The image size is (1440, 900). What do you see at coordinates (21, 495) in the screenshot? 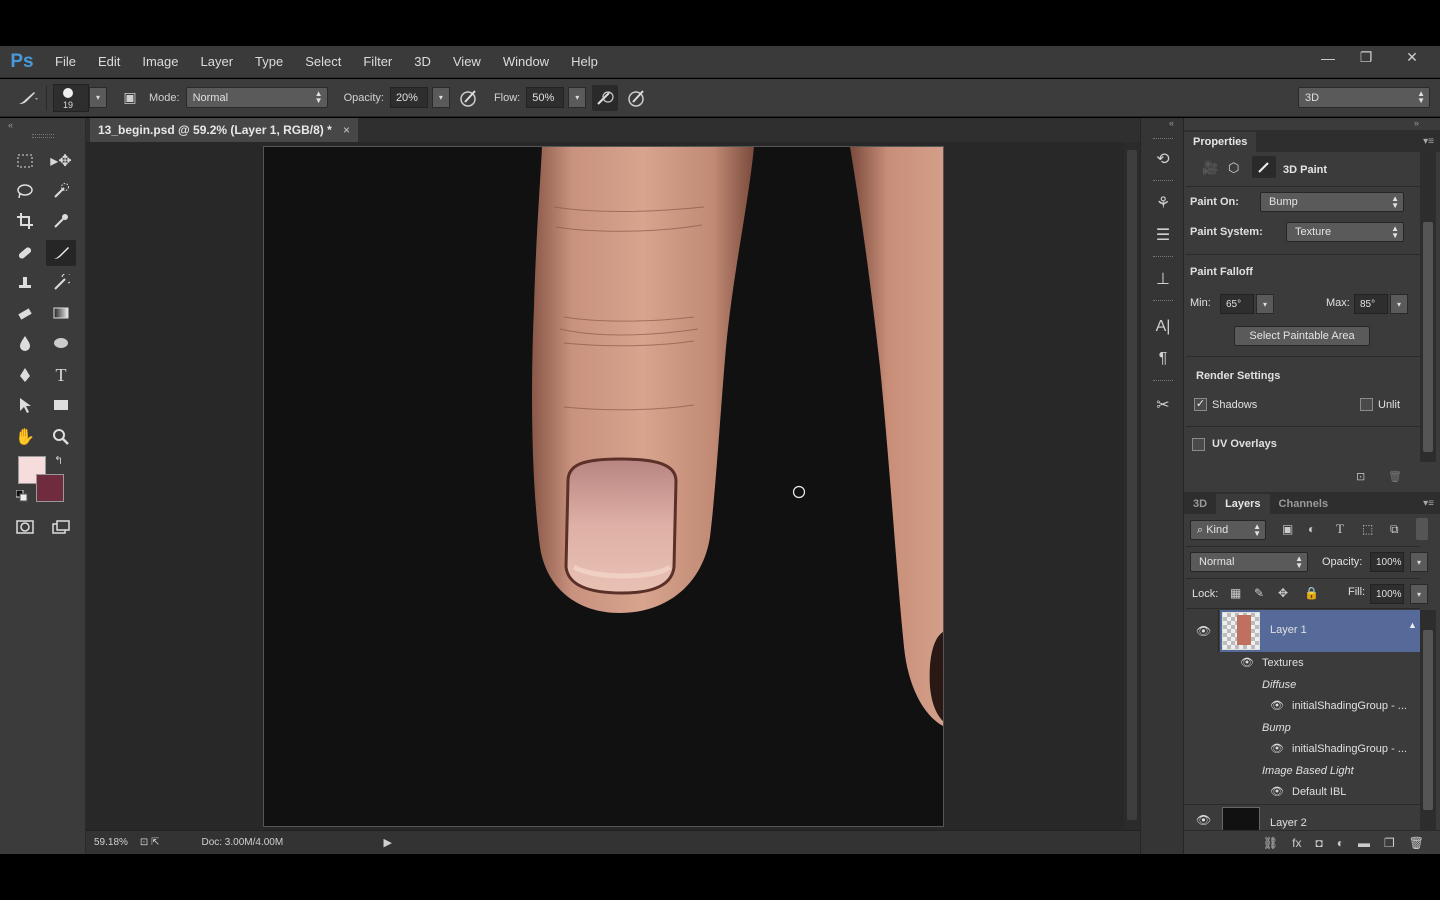
I see `default-colors-icon` at bounding box center [21, 495].